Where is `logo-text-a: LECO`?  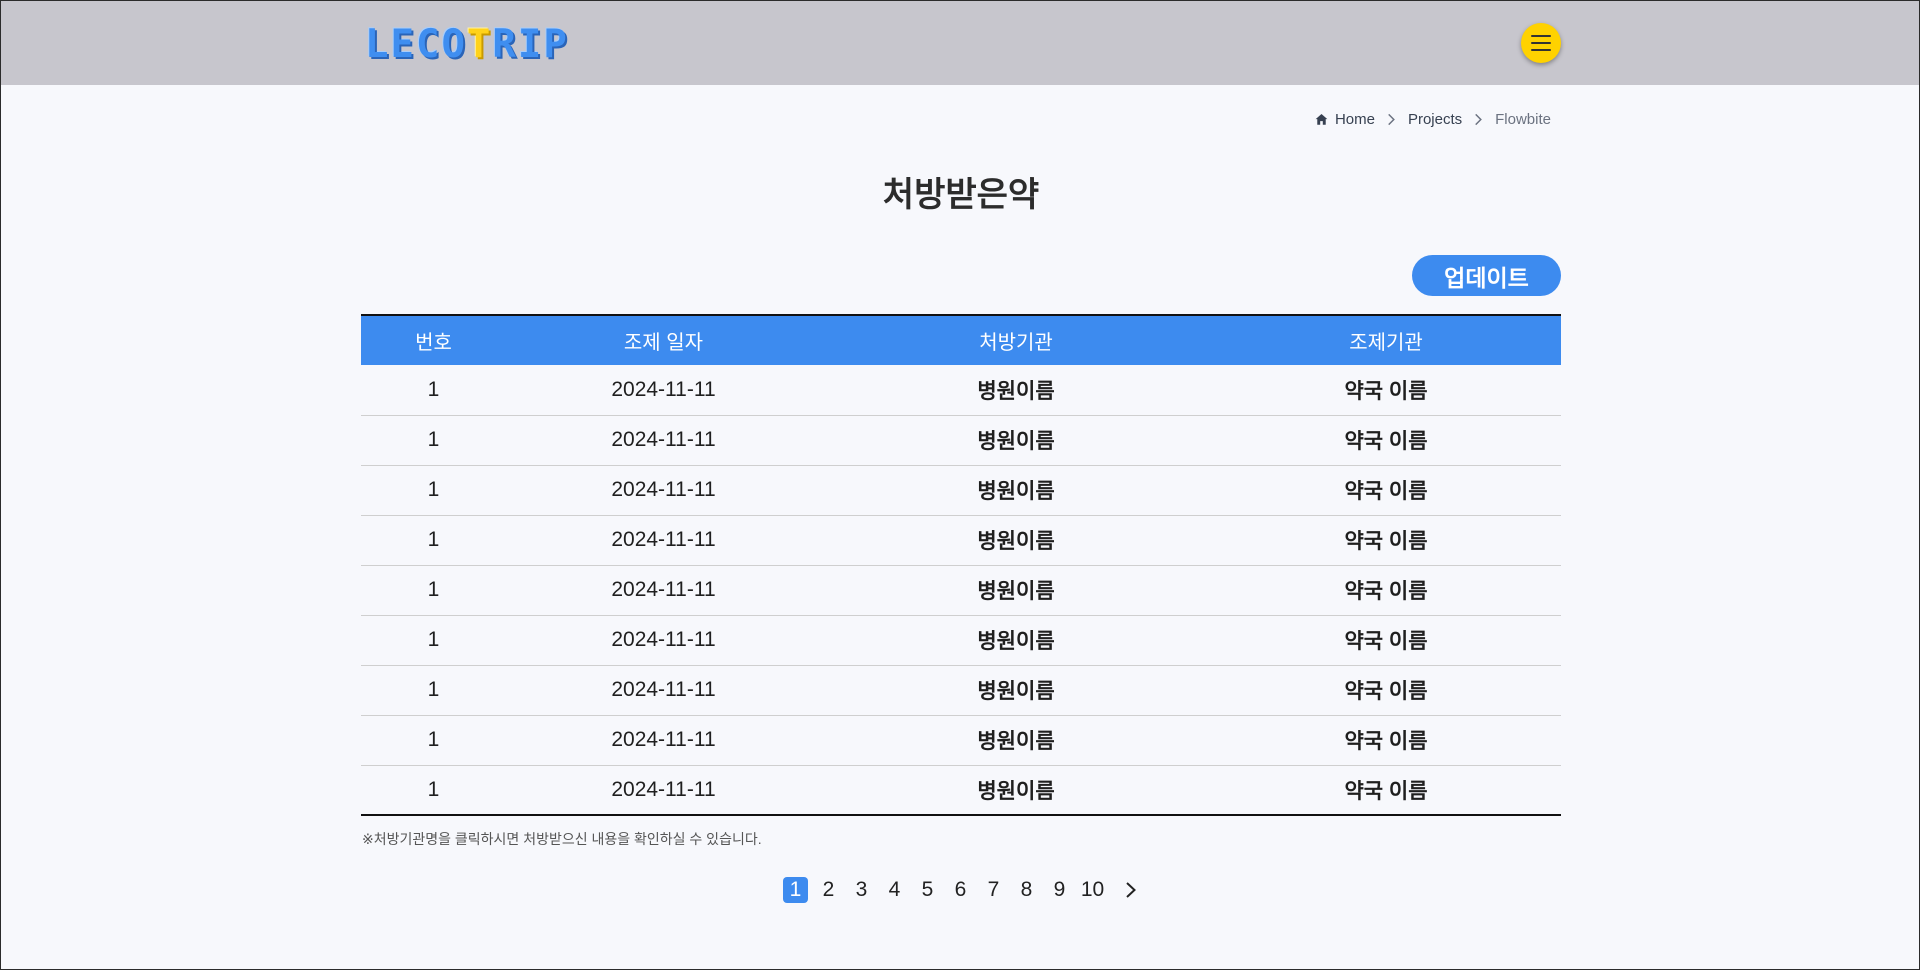 logo-text-a: LECO is located at coordinates (416, 44).